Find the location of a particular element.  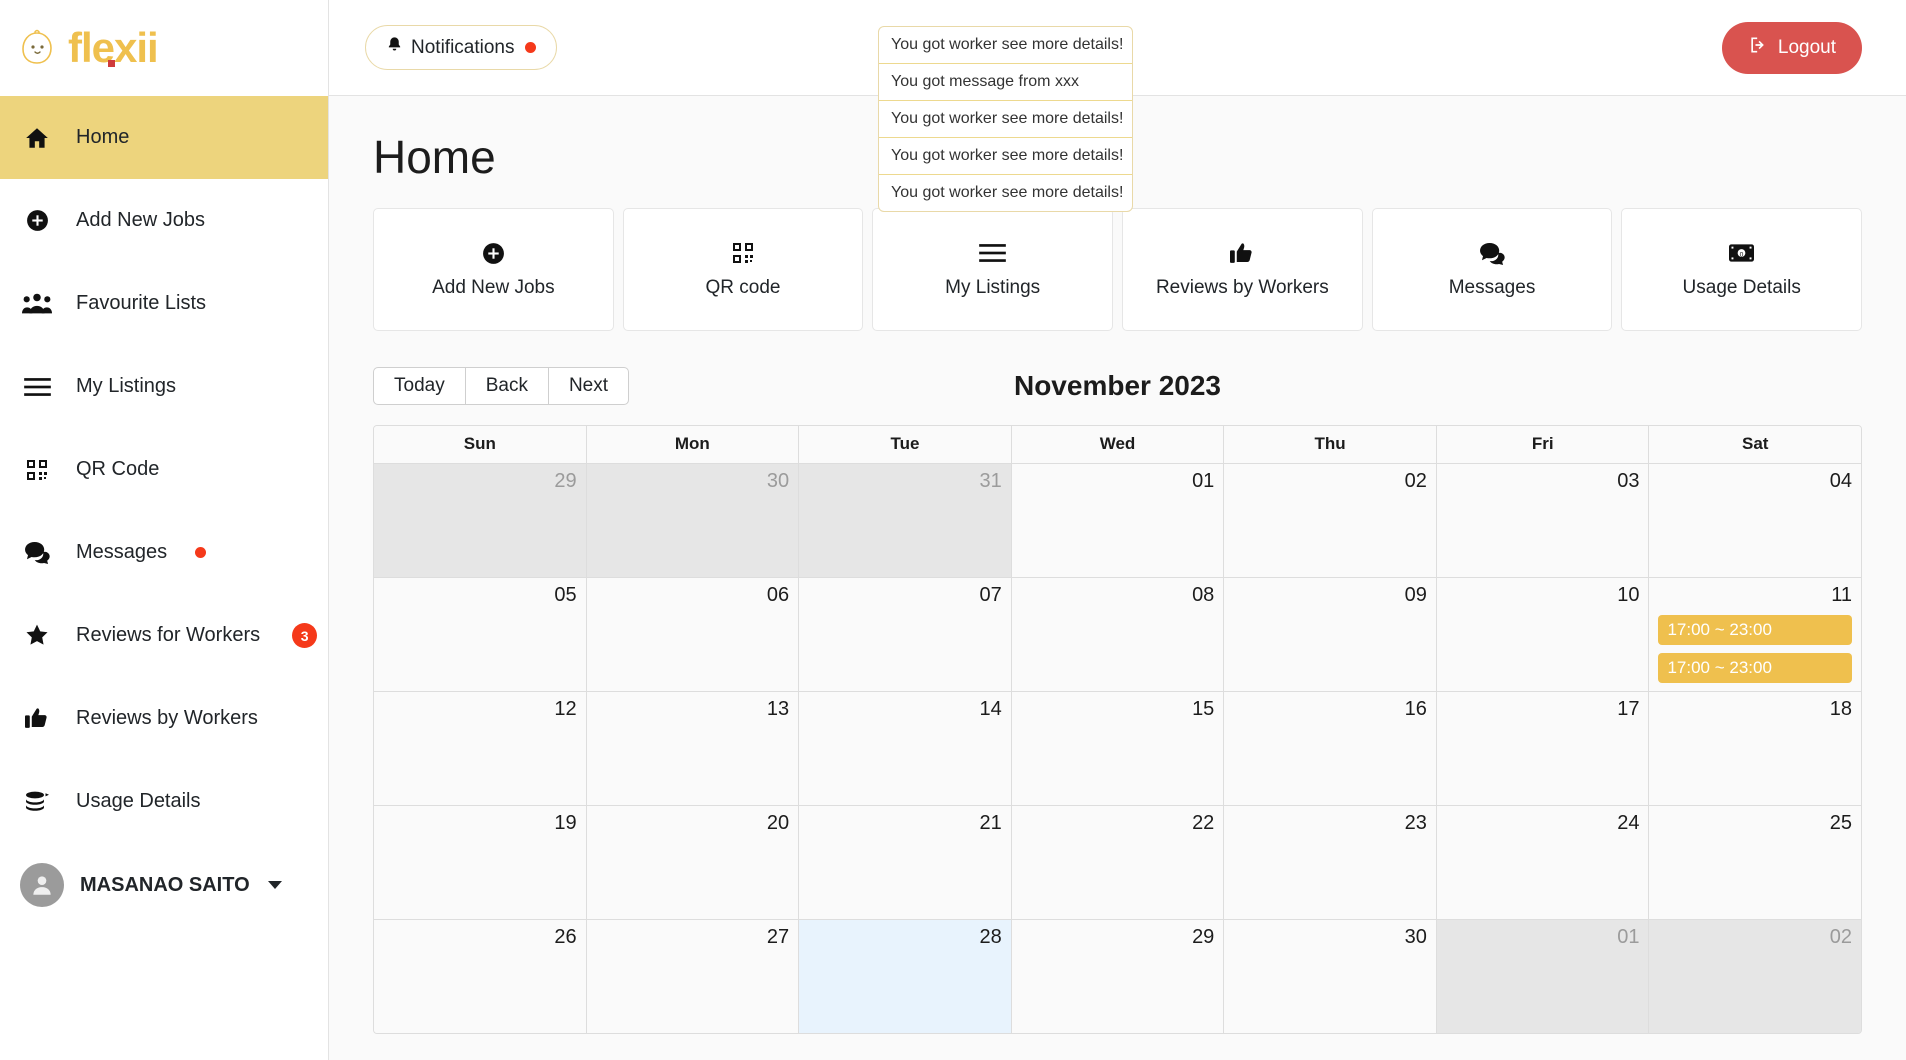

plus-circle-icon is located at coordinates (37, 220).